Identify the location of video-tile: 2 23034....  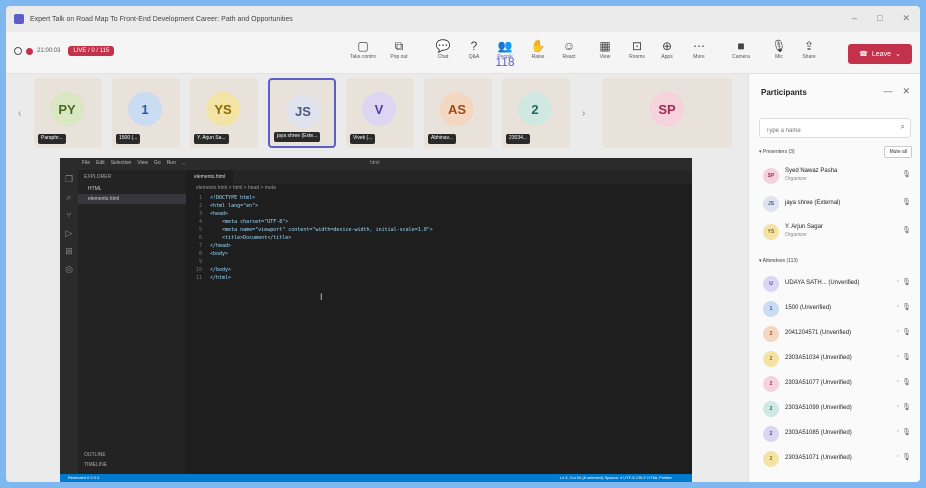
(536, 113).